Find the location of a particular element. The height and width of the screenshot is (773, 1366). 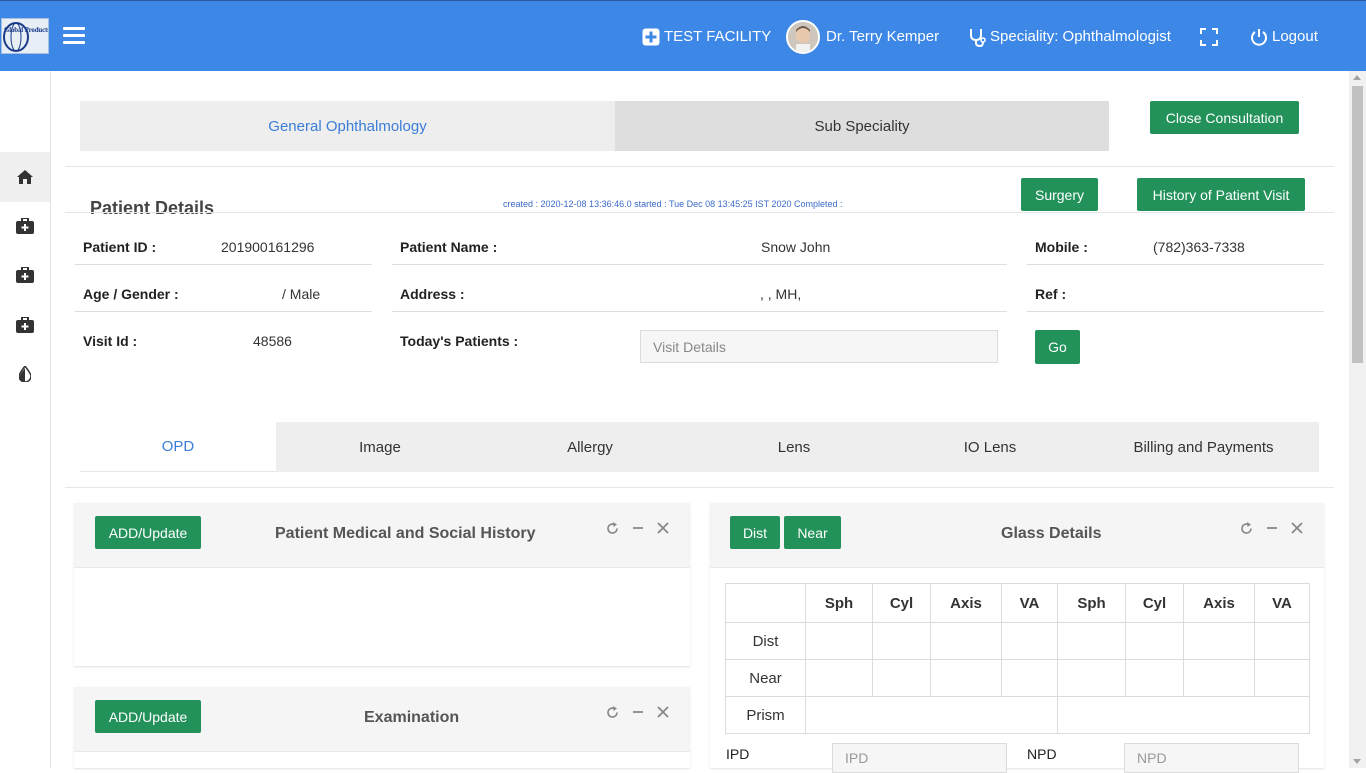

age-gender-value: / Male is located at coordinates (301, 294).